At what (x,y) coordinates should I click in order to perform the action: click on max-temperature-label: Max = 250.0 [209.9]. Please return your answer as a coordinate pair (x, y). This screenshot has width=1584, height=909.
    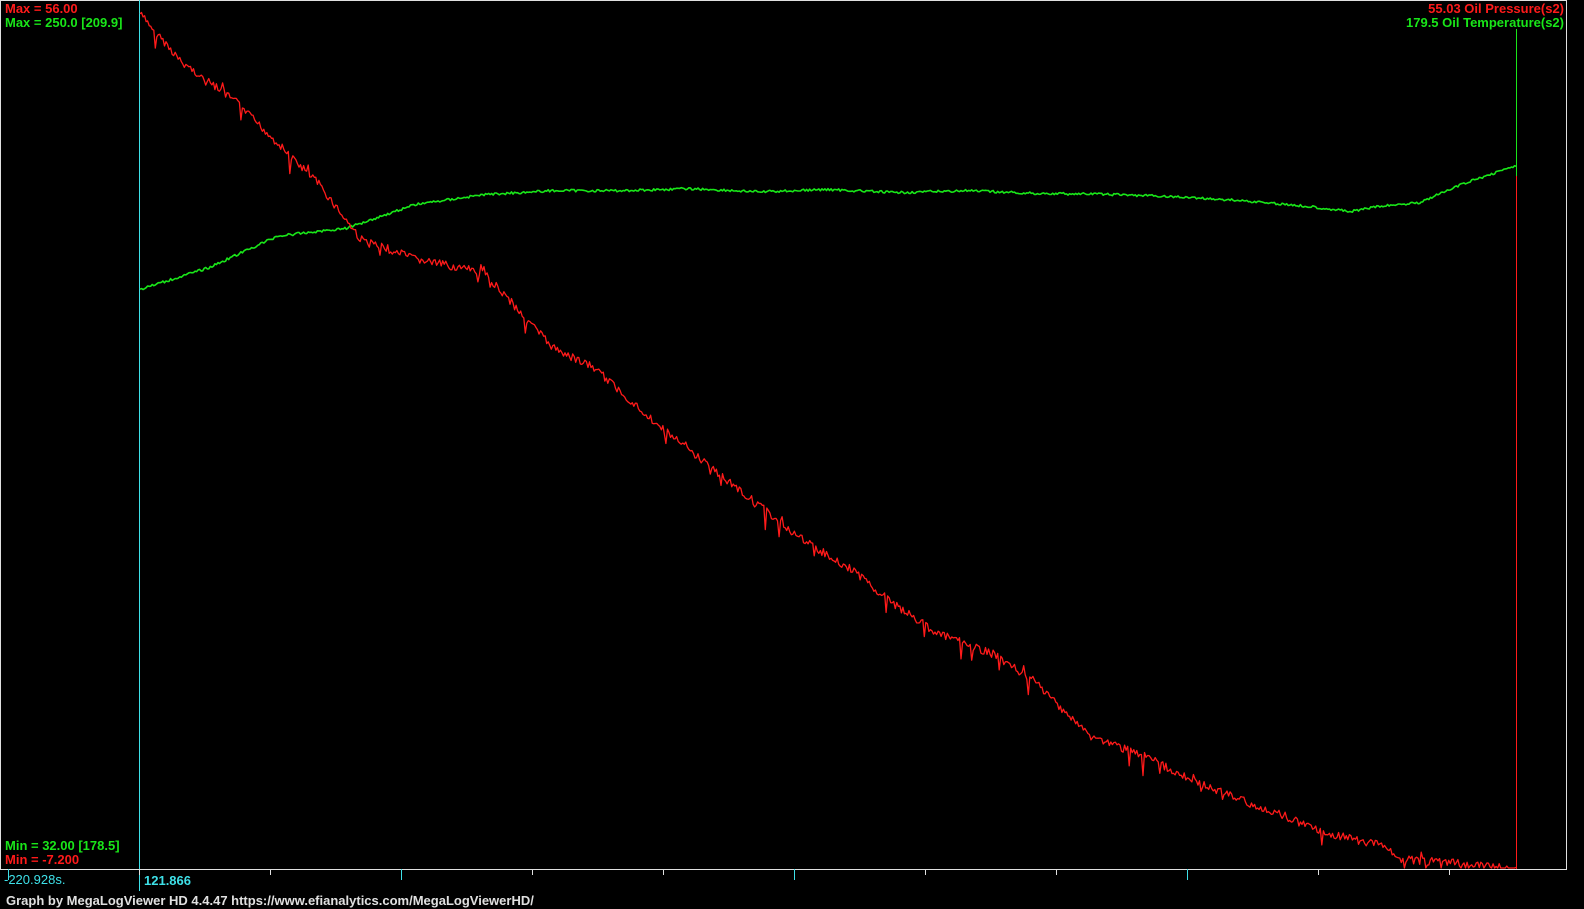
    Looking at the image, I should click on (64, 22).